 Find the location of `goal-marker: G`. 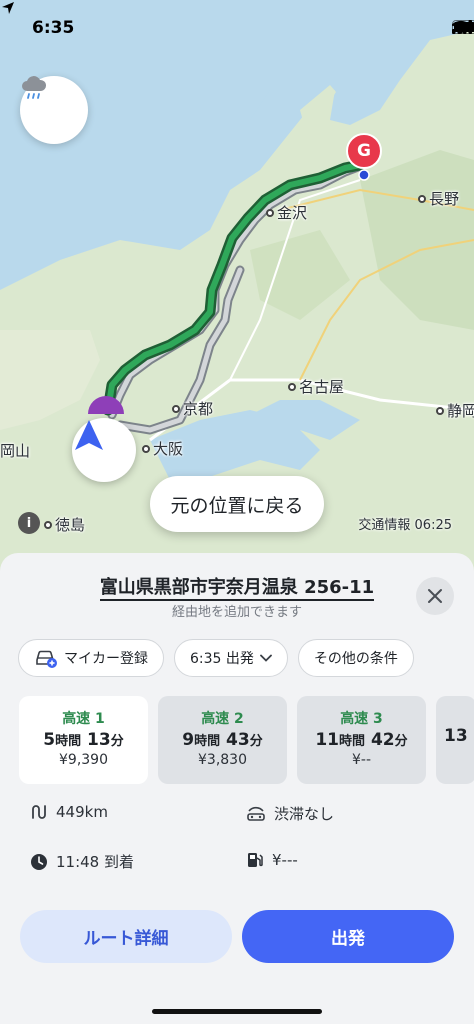

goal-marker: G is located at coordinates (364, 151).